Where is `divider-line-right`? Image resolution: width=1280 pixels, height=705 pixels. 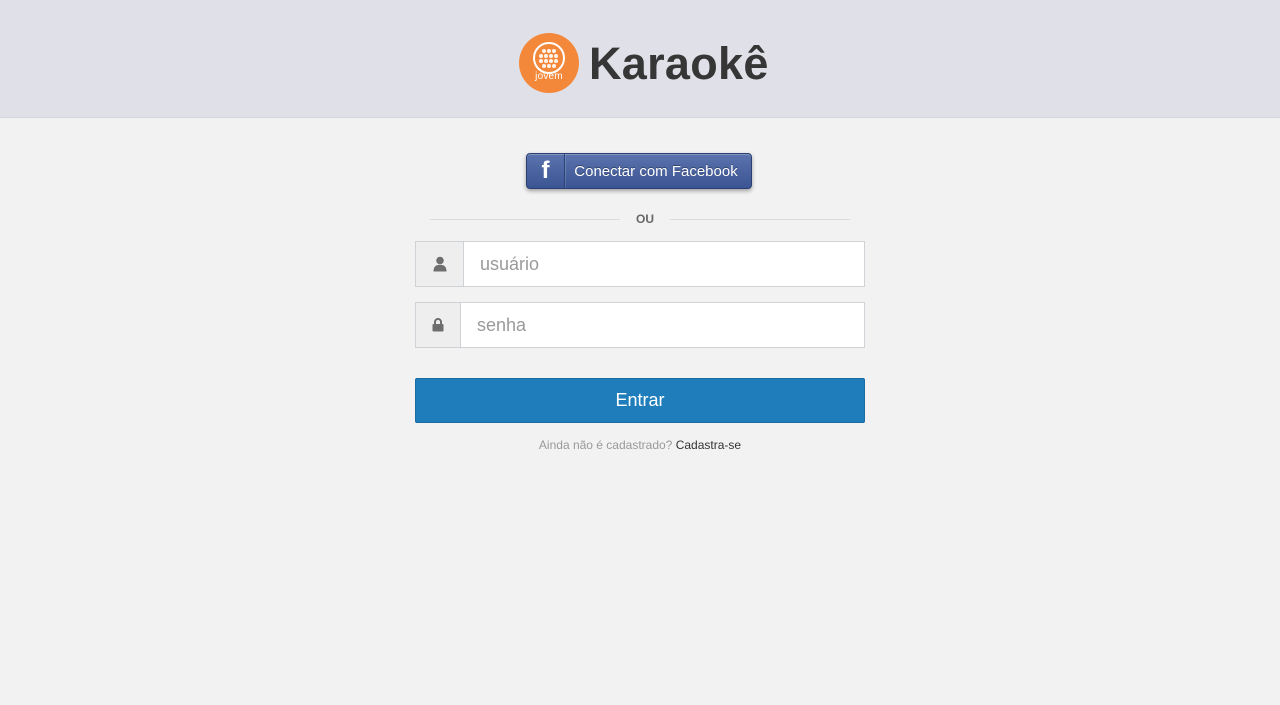 divider-line-right is located at coordinates (760, 219).